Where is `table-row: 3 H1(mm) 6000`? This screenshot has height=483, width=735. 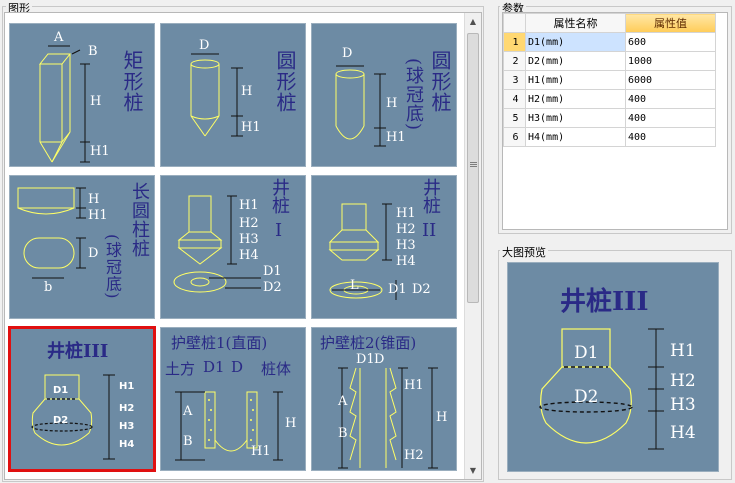 table-row: 3 H1(mm) 6000 is located at coordinates (609, 80).